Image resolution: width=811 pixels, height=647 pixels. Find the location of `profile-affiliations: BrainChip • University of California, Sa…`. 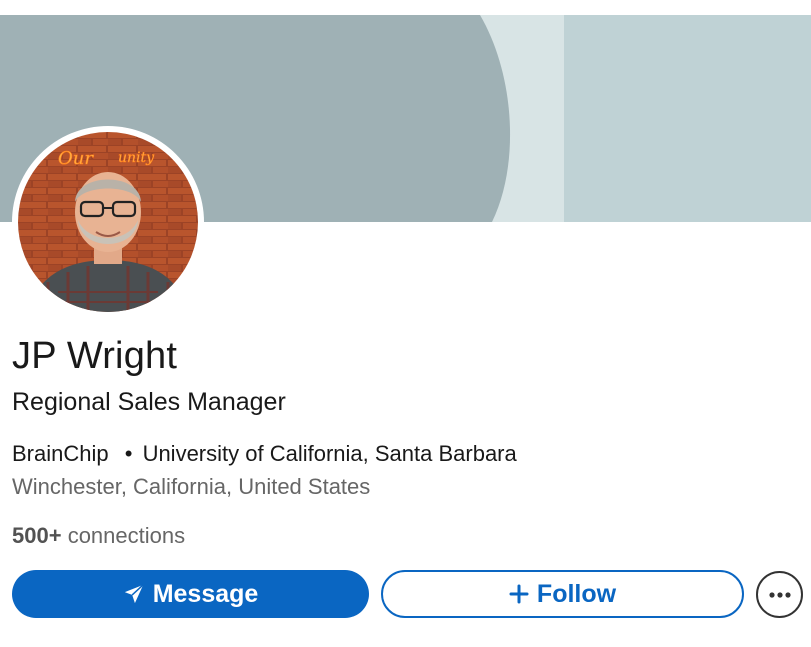

profile-affiliations: BrainChip • University of California, Sa… is located at coordinates (264, 454).